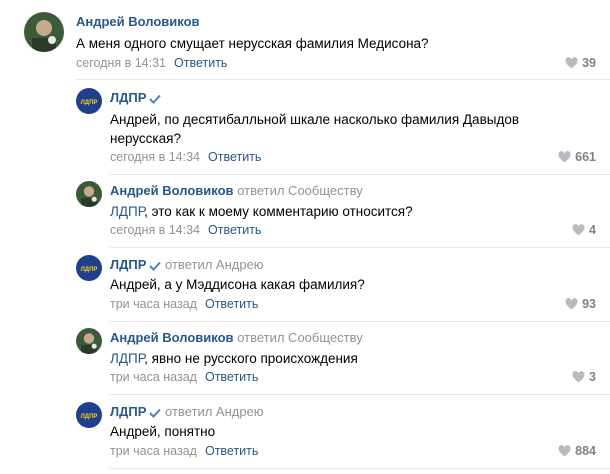  I want to click on comment-text: Андрей, а у Мэддисона какая фамилия?, so click(237, 284).